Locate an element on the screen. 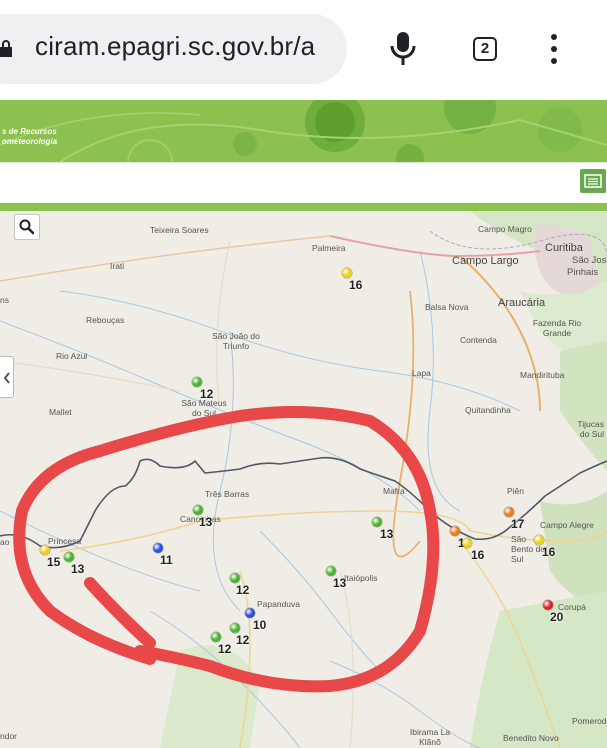 The height and width of the screenshot is (748, 607). place-label: São Mateus do Sul is located at coordinates (204, 408).